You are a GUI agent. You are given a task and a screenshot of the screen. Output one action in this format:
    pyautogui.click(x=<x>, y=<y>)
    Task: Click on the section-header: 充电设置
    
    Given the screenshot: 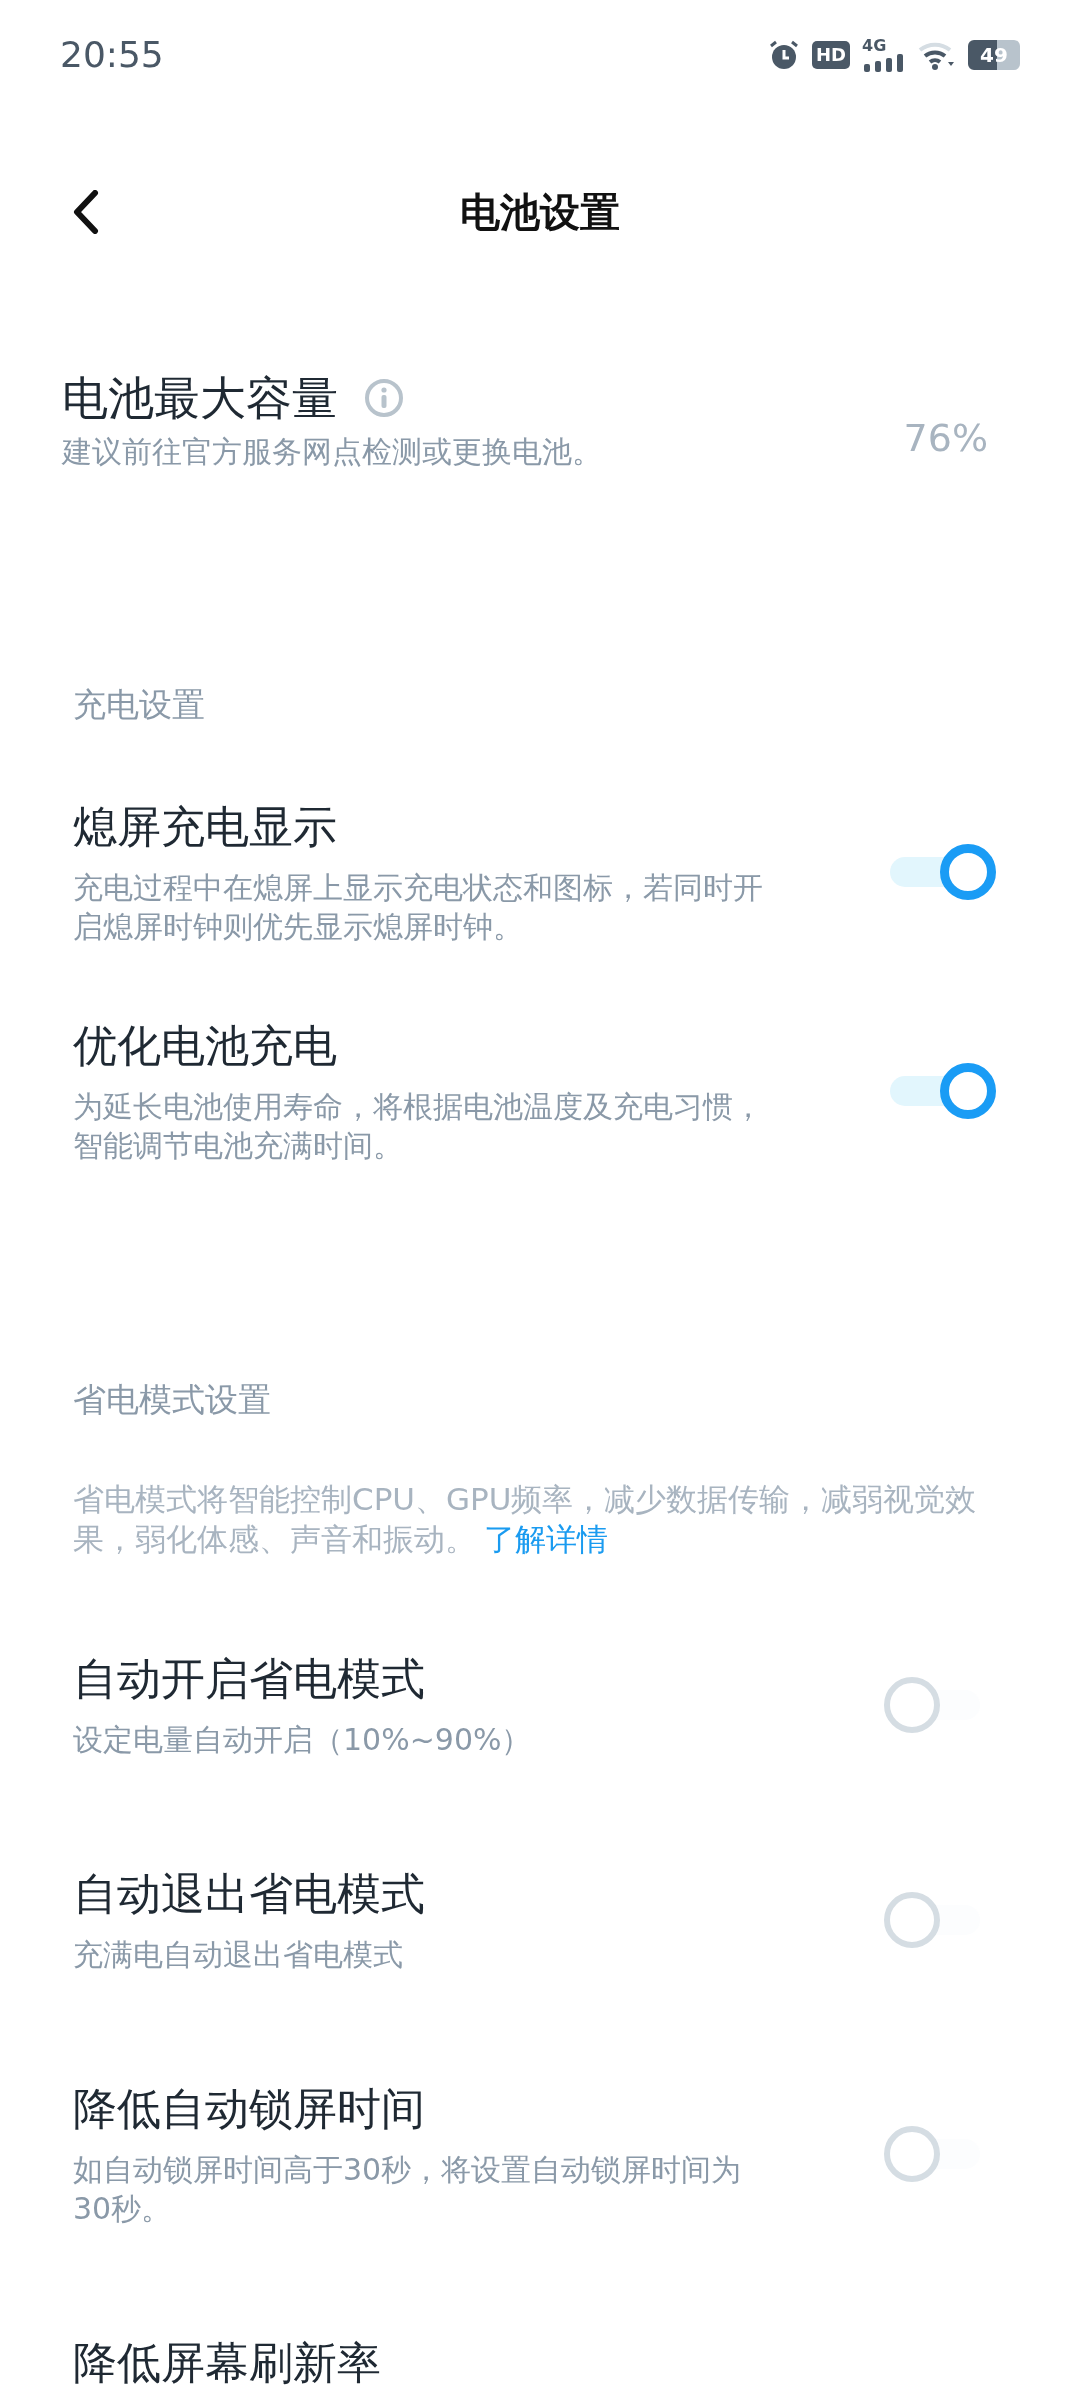 What is the action you would take?
    pyautogui.click(x=139, y=705)
    